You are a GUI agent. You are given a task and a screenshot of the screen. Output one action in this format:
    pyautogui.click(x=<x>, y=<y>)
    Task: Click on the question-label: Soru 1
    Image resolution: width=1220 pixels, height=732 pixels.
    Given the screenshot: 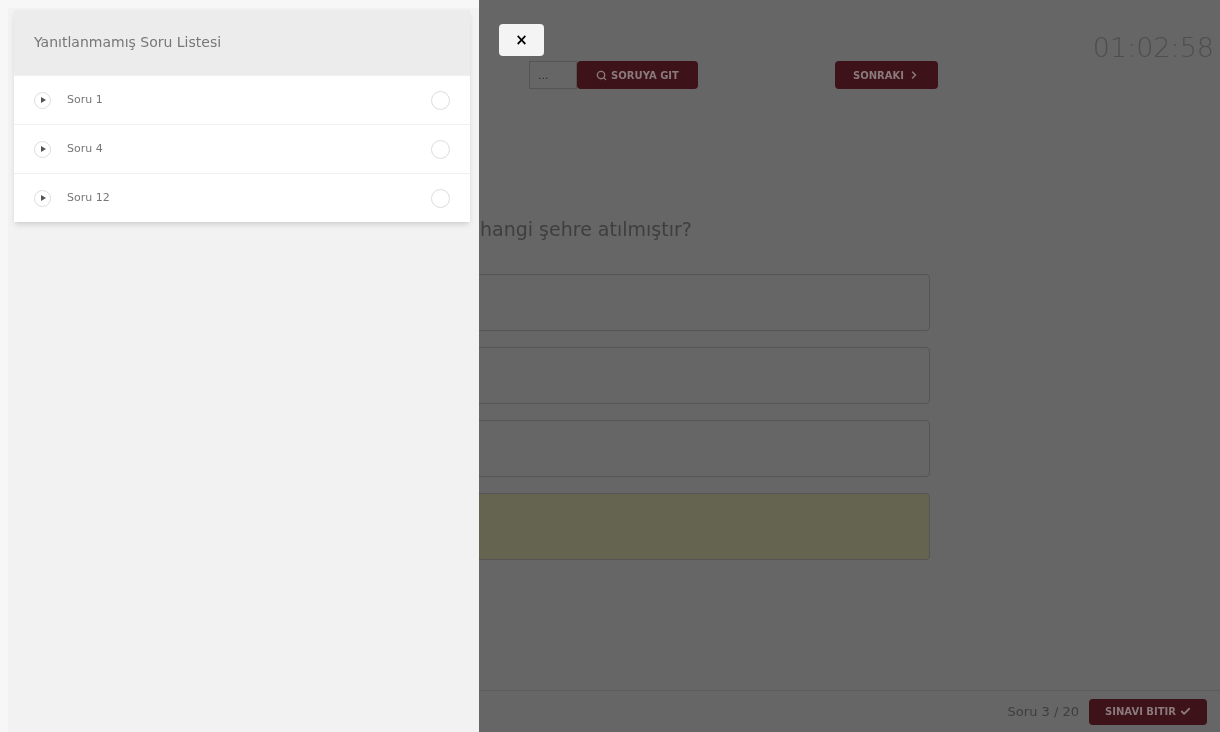 What is the action you would take?
    pyautogui.click(x=85, y=99)
    